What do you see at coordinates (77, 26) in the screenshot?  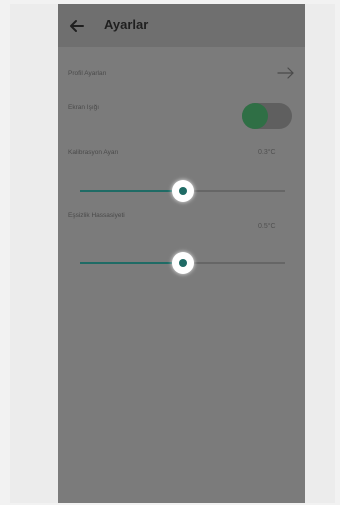 I see `back-arrow-icon` at bounding box center [77, 26].